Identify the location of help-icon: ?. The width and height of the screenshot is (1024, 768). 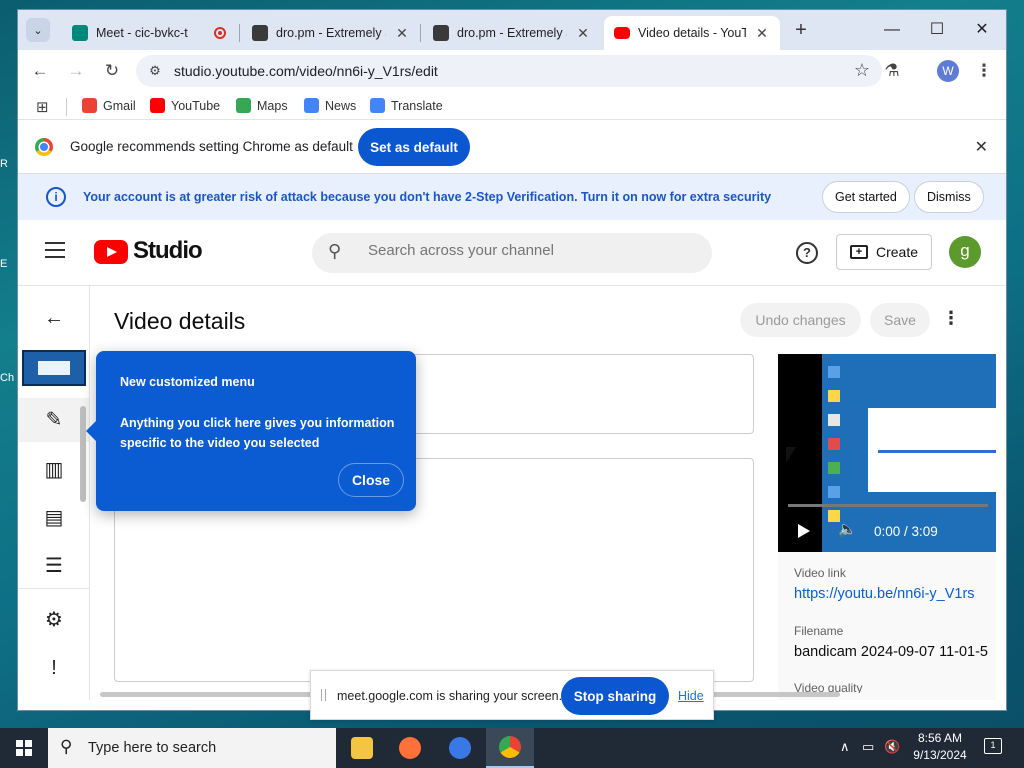
(807, 253).